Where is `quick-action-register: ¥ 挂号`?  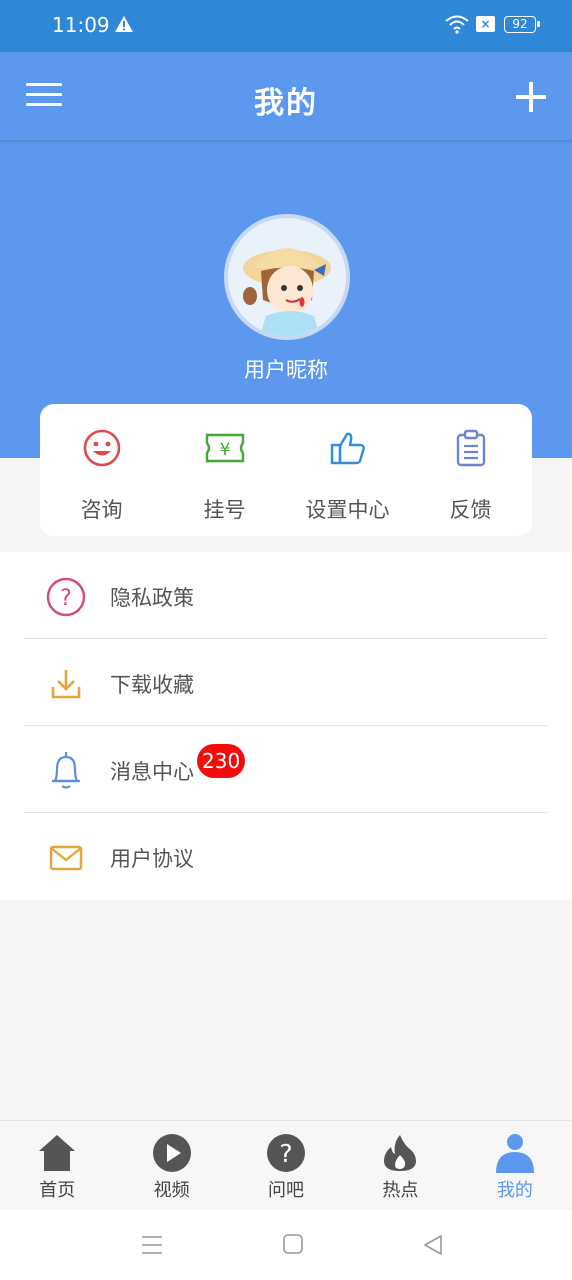 quick-action-register: ¥ 挂号 is located at coordinates (224, 470).